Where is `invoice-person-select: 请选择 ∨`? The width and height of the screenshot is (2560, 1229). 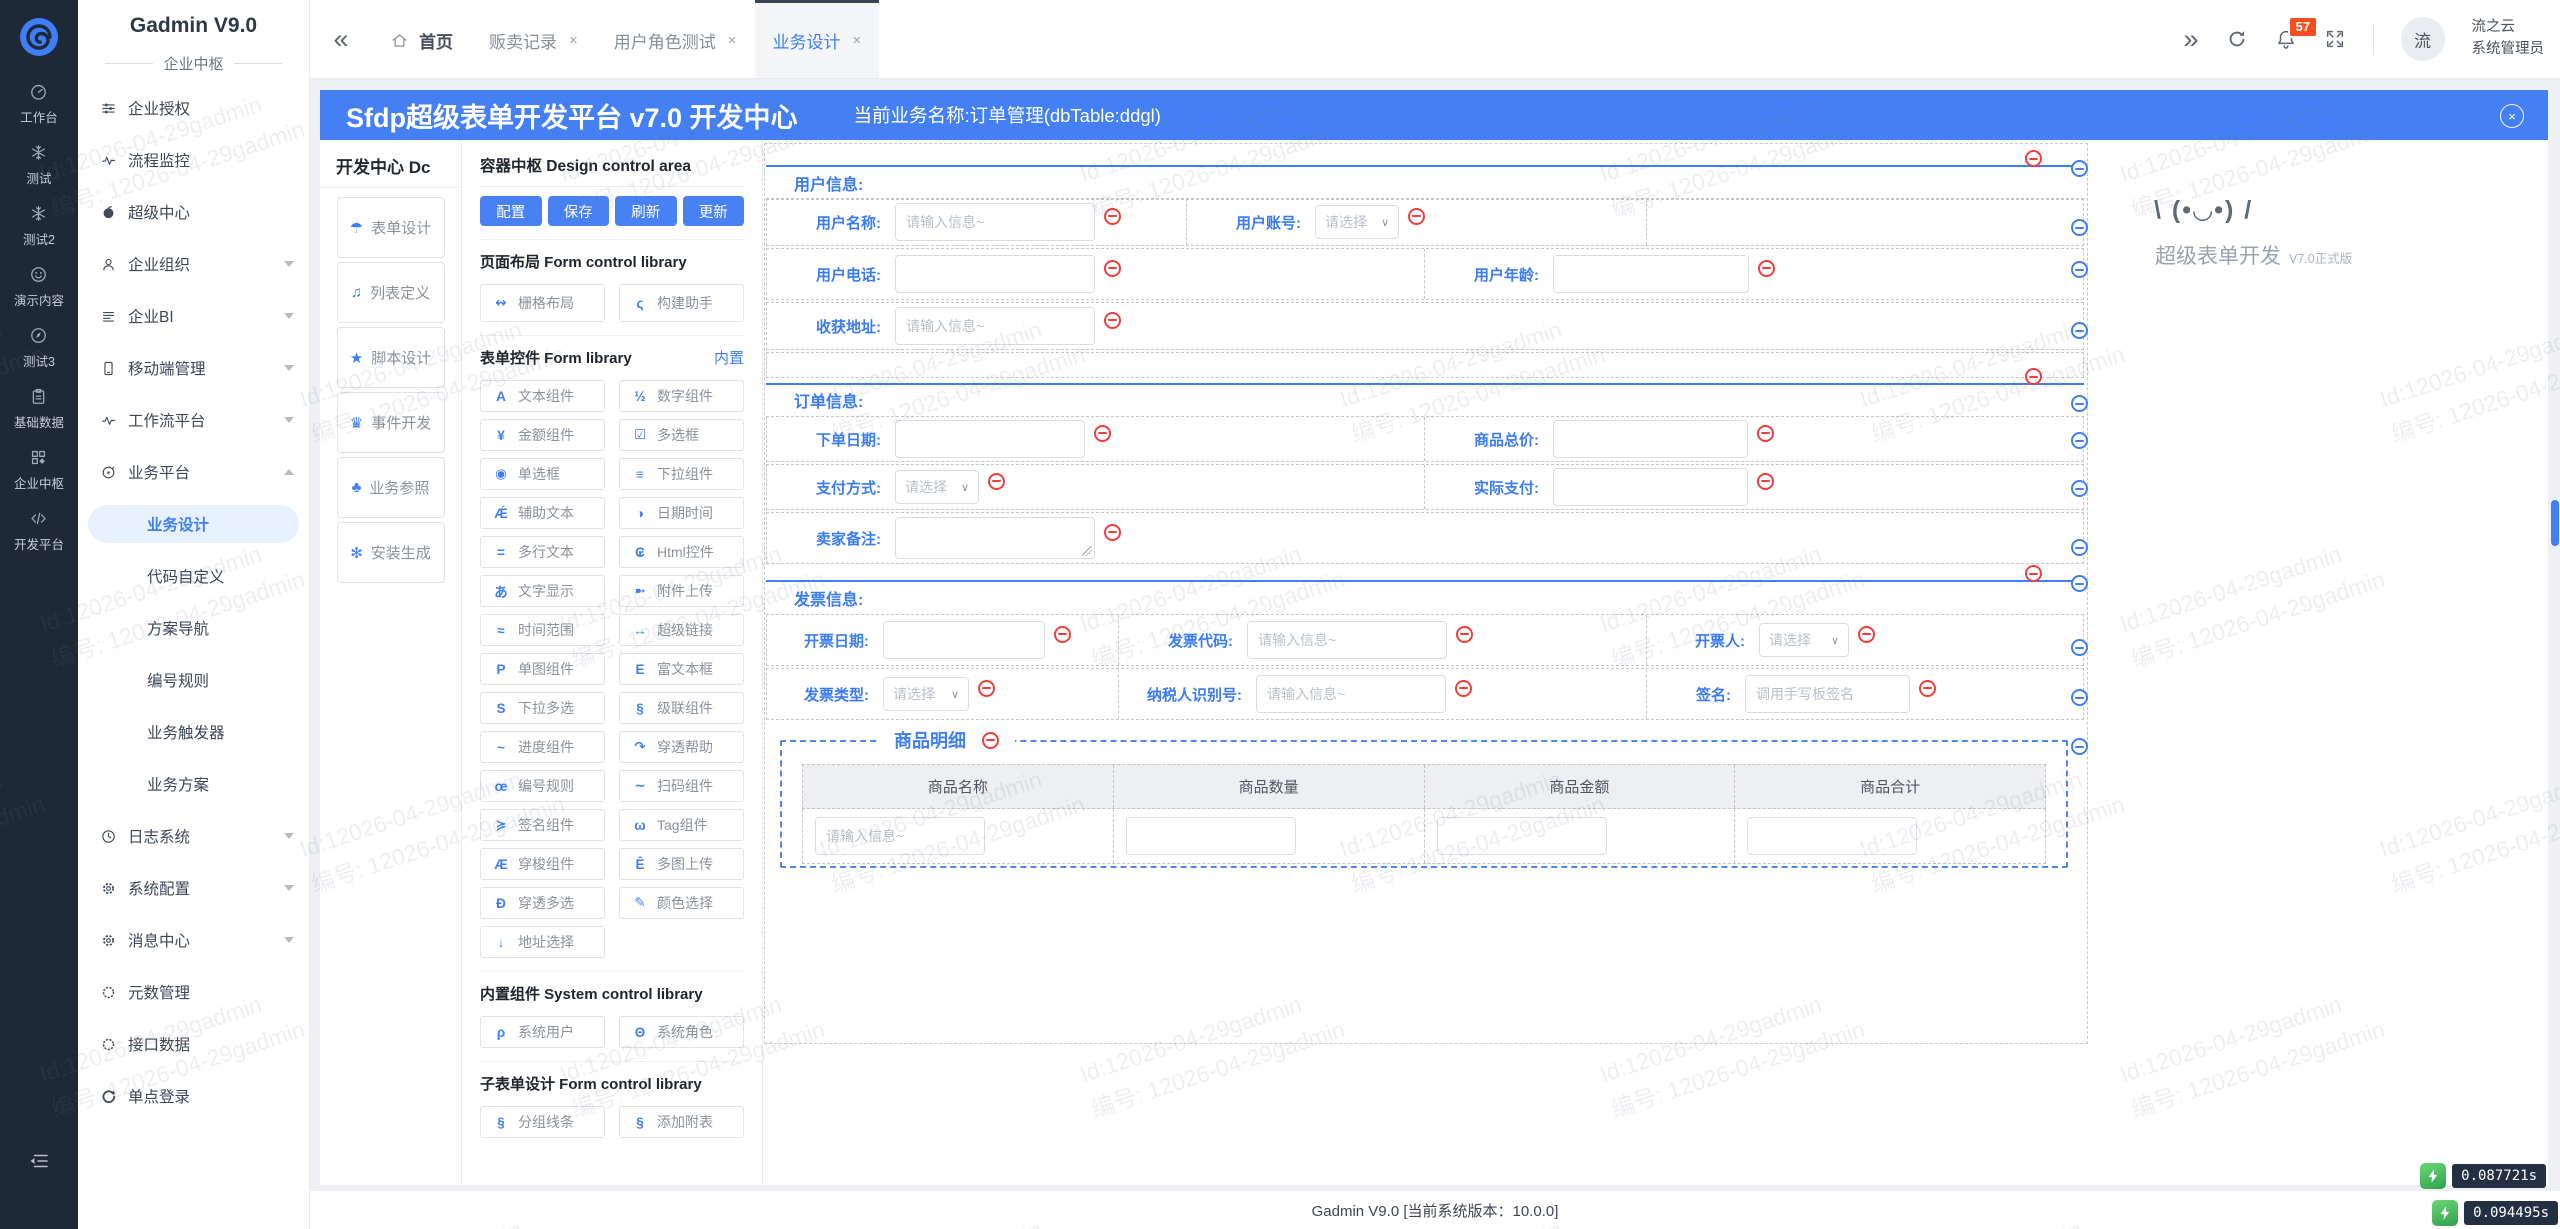
invoice-person-select: 请选择 ∨ is located at coordinates (1804, 640).